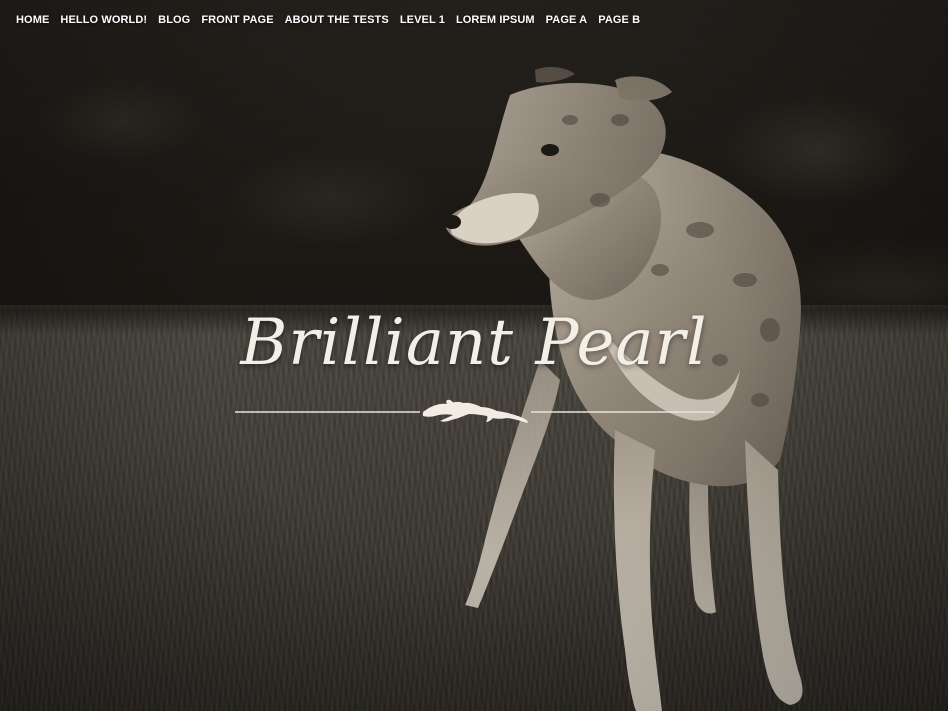 The width and height of the screenshot is (948, 711). Describe the element at coordinates (422, 20) in the screenshot. I see `nav-item-level-1: LEVEL 1` at that location.